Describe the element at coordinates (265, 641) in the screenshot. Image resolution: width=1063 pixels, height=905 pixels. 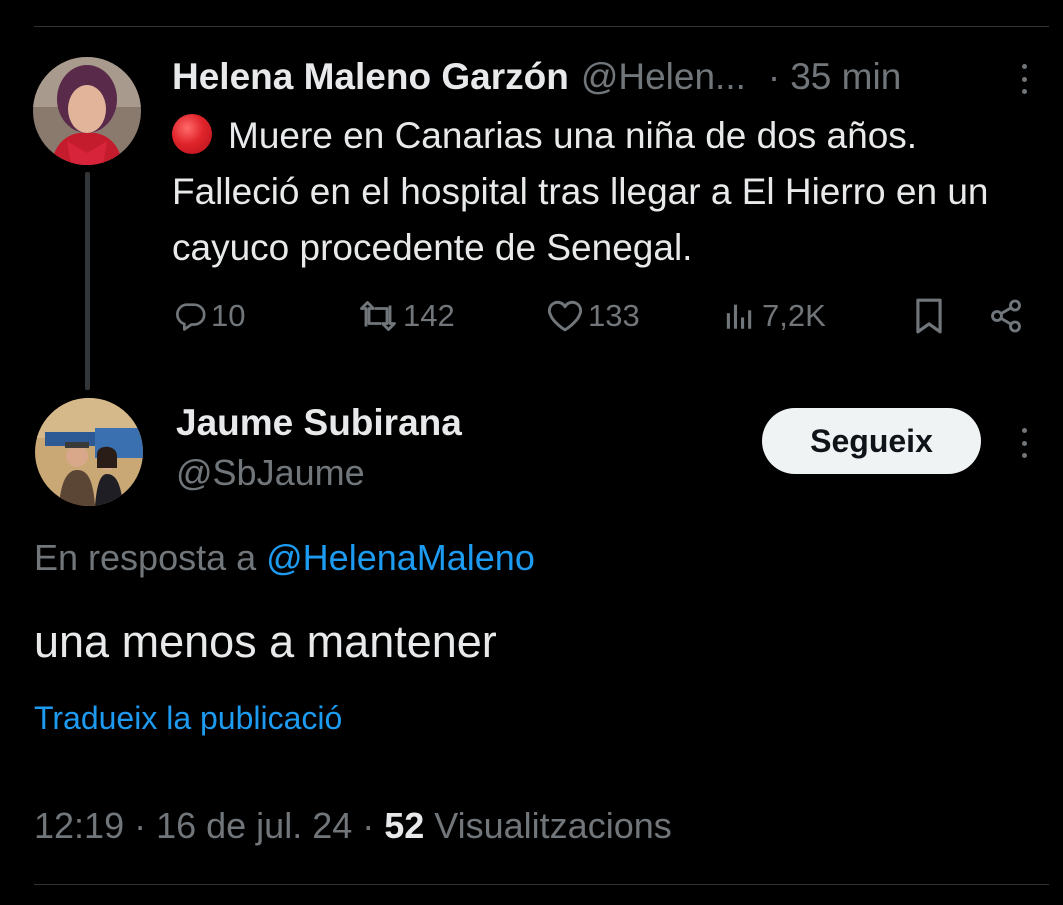
I see `tweet2-text: una menos a mantener` at that location.